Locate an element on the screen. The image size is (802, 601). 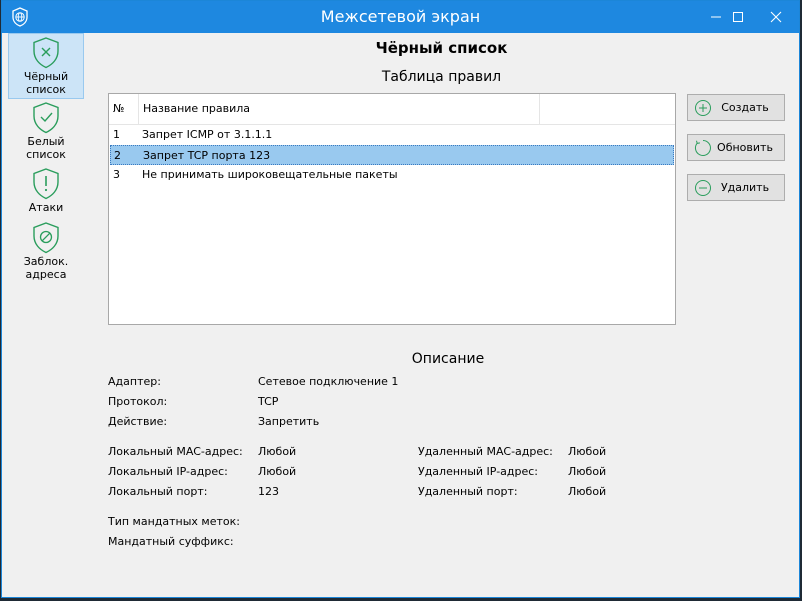
column-header-number: № is located at coordinates (124, 109).